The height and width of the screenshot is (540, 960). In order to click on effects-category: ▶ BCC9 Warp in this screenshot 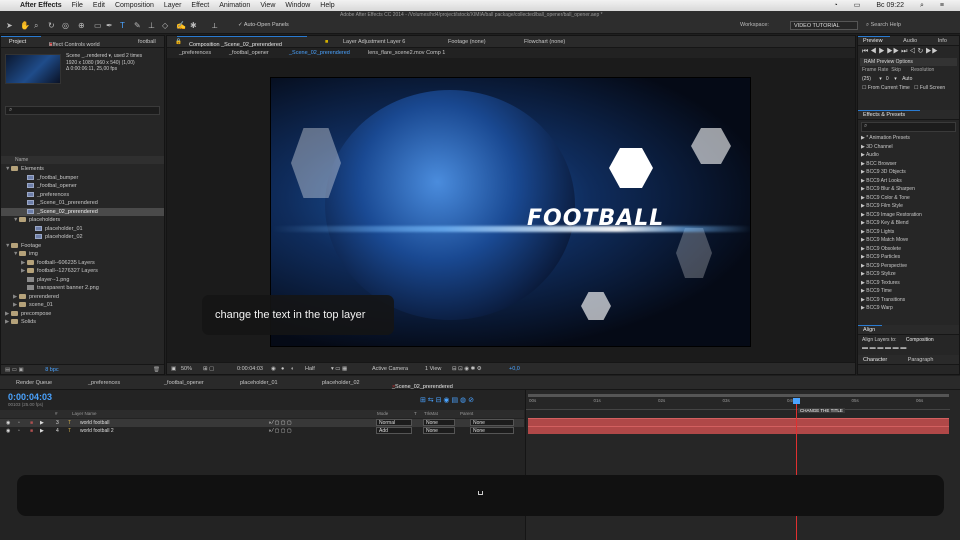, I will do `click(908, 308)`.